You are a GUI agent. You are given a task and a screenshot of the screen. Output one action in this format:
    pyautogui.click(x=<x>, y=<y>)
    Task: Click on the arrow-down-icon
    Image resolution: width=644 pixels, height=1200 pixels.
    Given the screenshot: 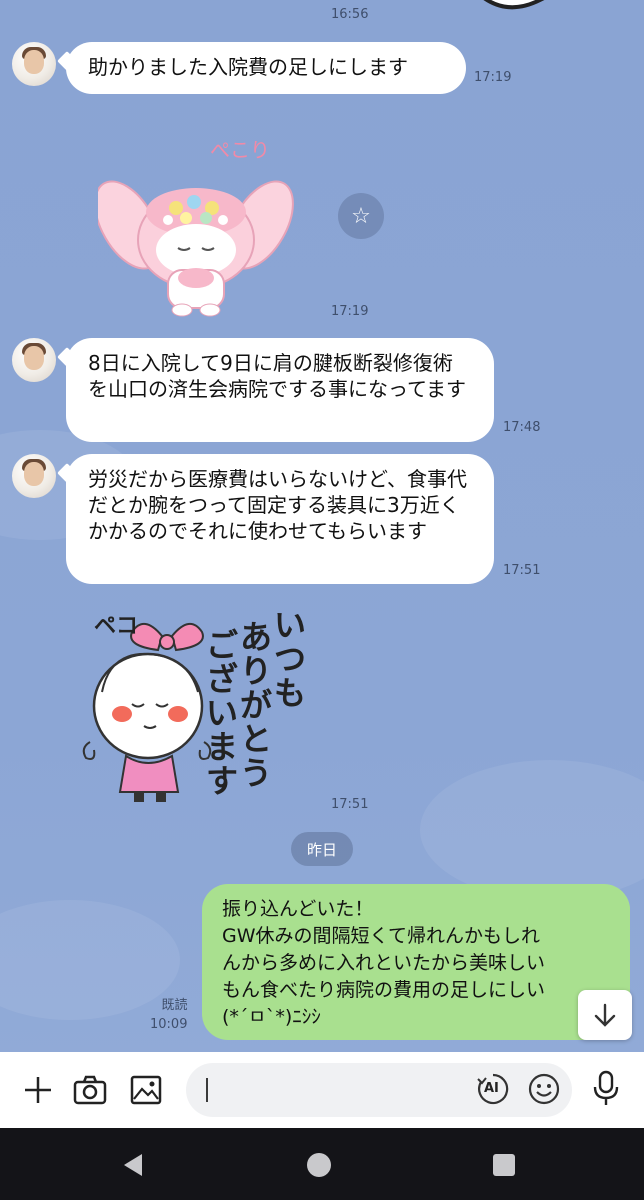 What is the action you would take?
    pyautogui.click(x=605, y=1015)
    